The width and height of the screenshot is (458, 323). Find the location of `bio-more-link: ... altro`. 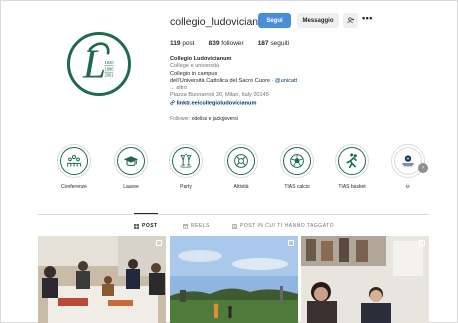

bio-more-link: ... altro is located at coordinates (270, 88).